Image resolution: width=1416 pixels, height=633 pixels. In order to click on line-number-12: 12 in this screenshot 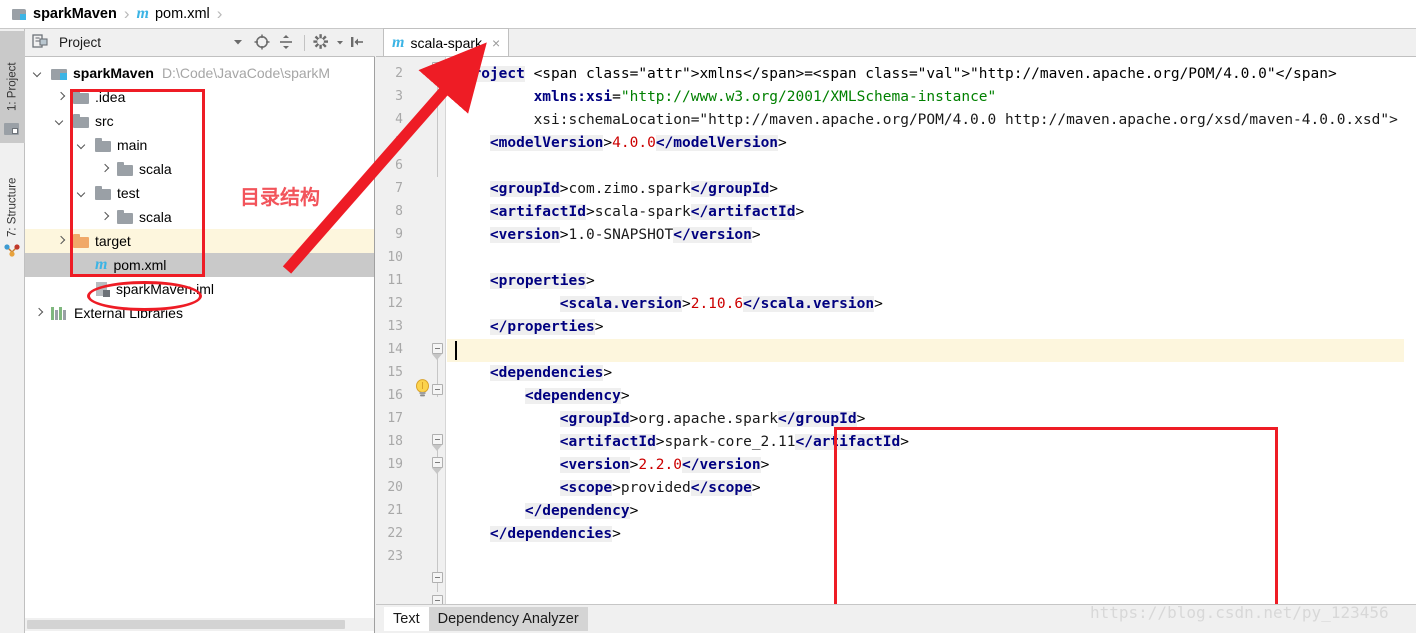, I will do `click(395, 303)`.